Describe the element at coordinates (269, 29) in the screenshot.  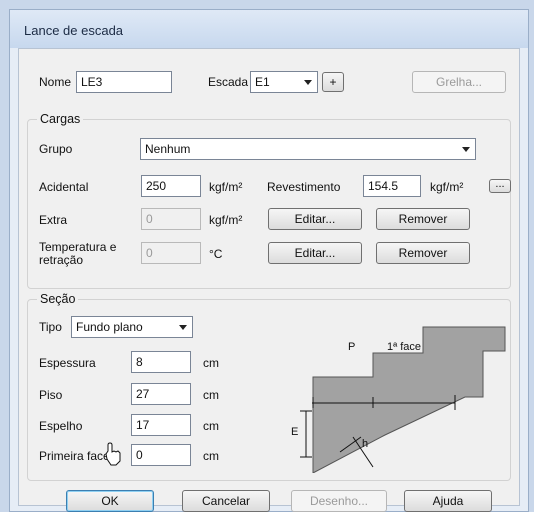
I see `title-bar: Lance de escada` at that location.